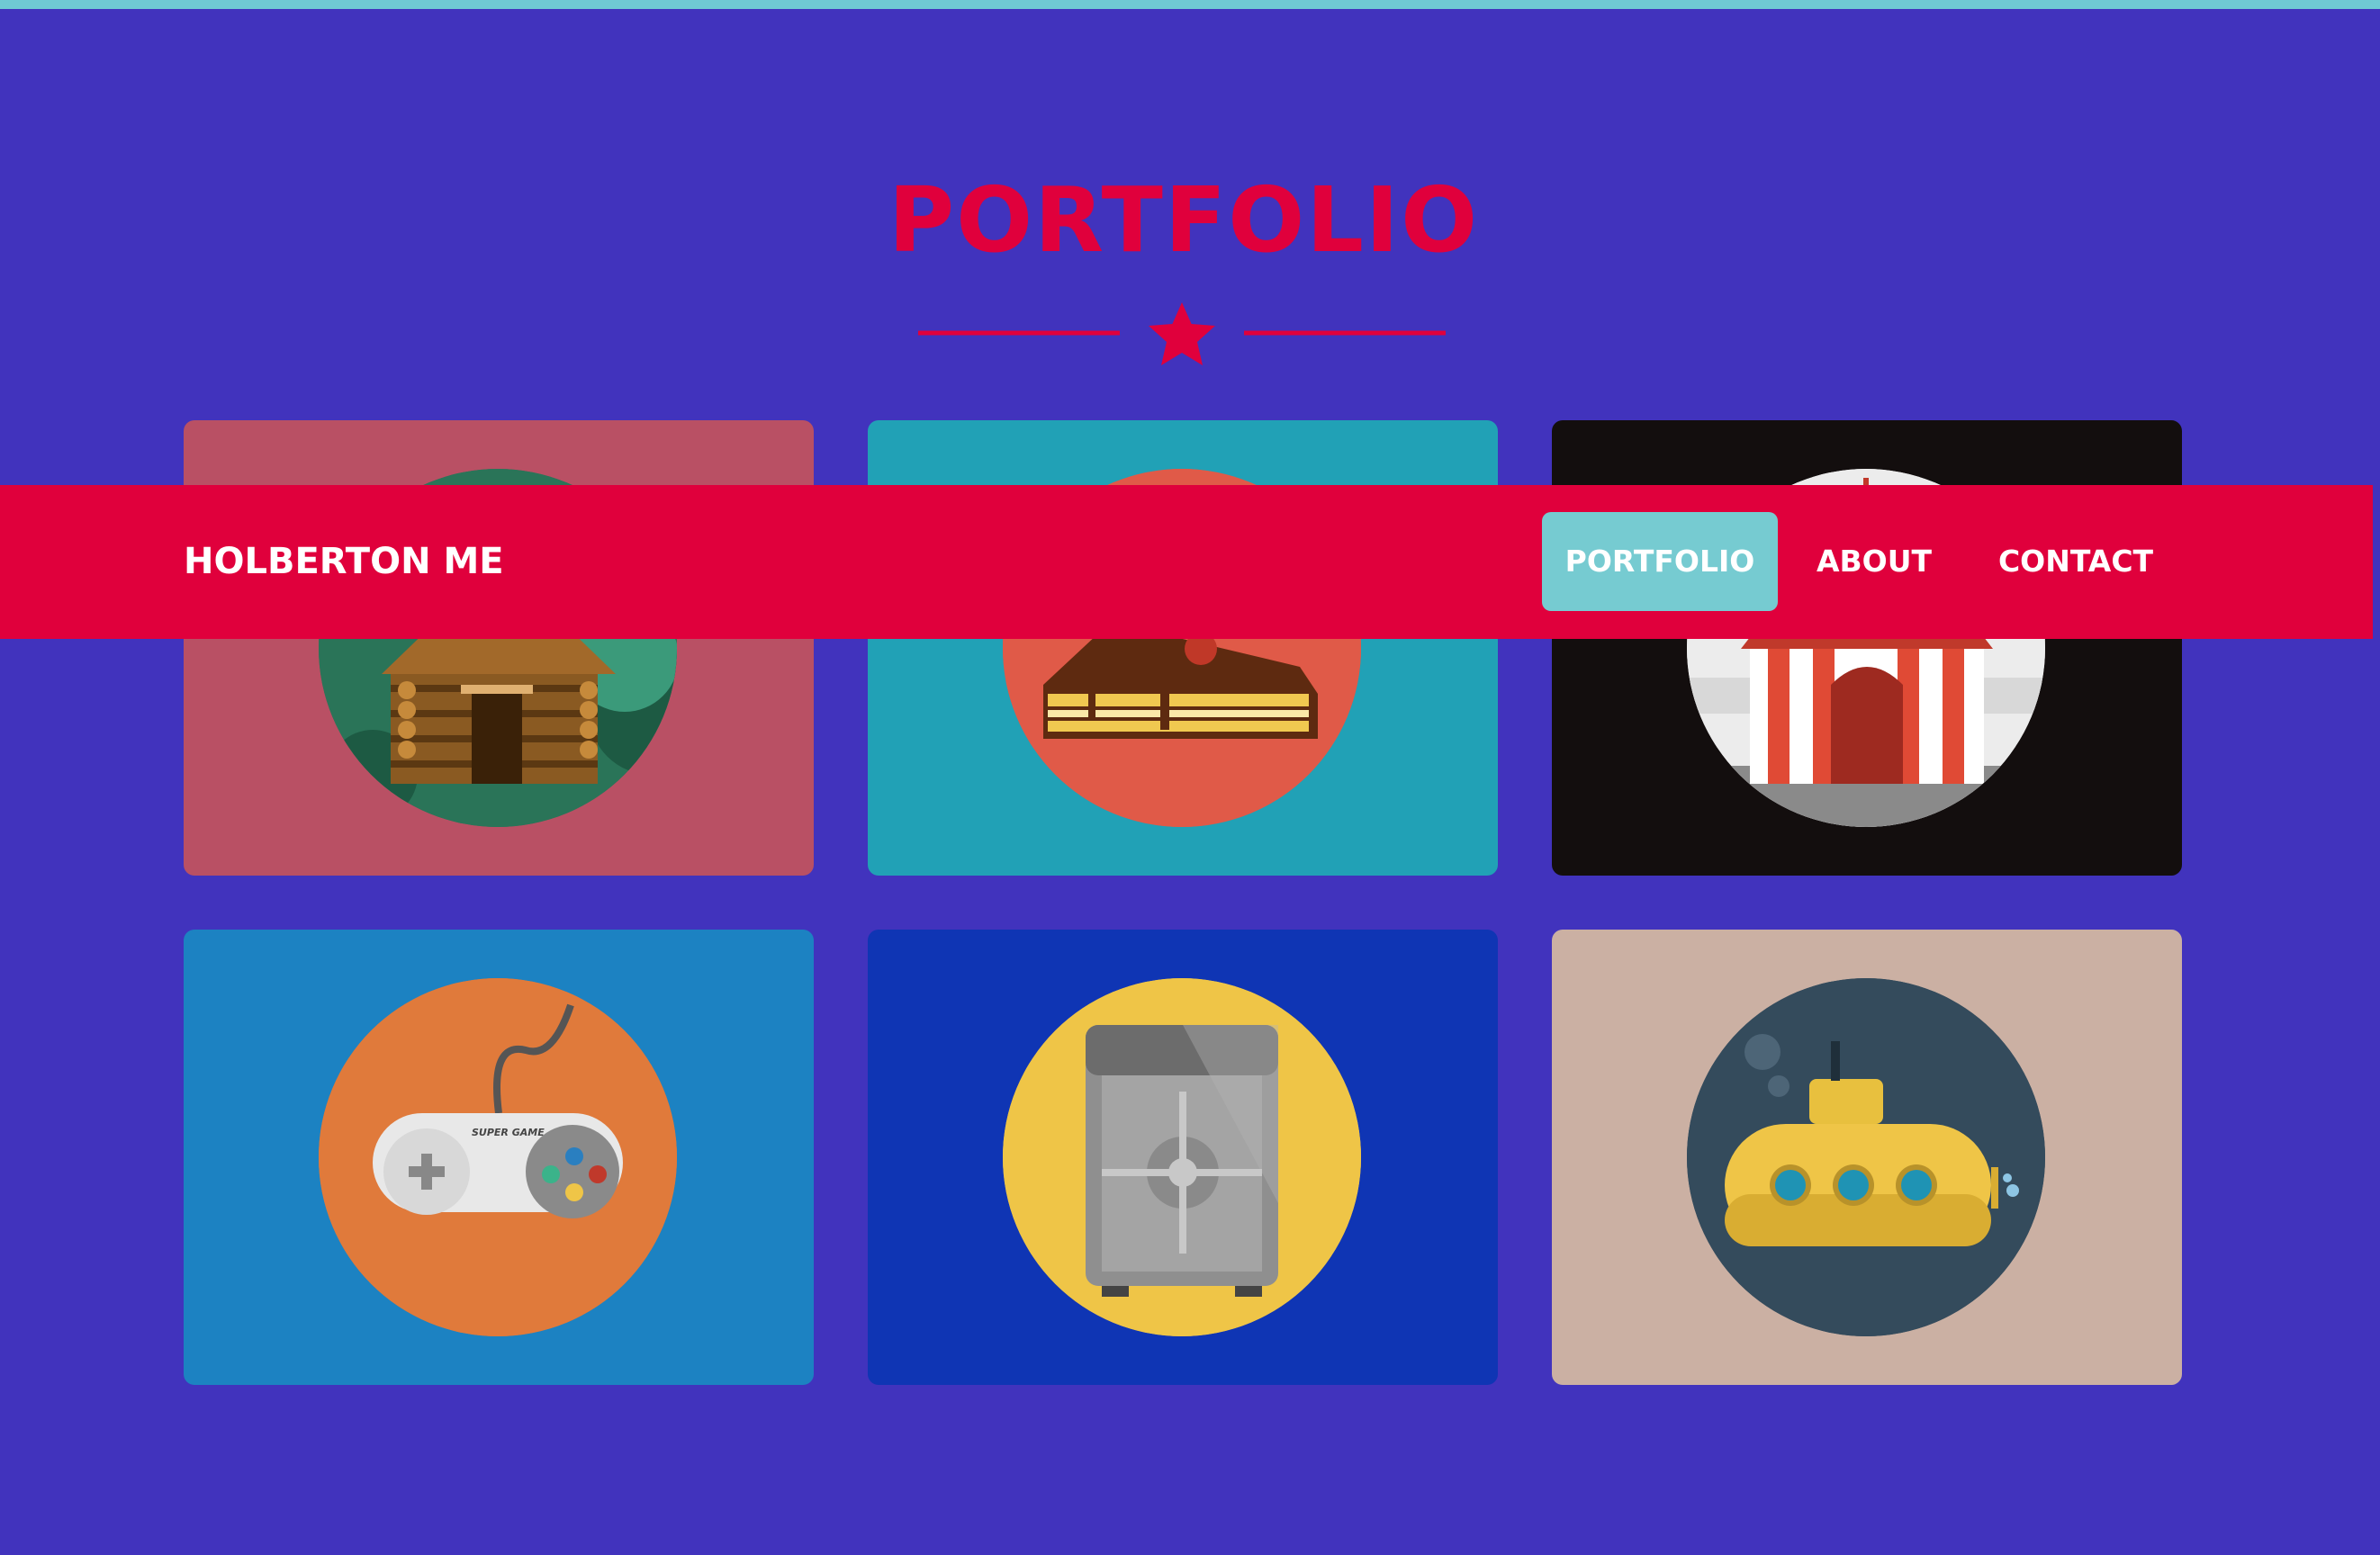 This screenshot has width=2380, height=1555. Describe the element at coordinates (1660, 562) in the screenshot. I see `nav-link-portfolio: PORTFOLIO` at that location.